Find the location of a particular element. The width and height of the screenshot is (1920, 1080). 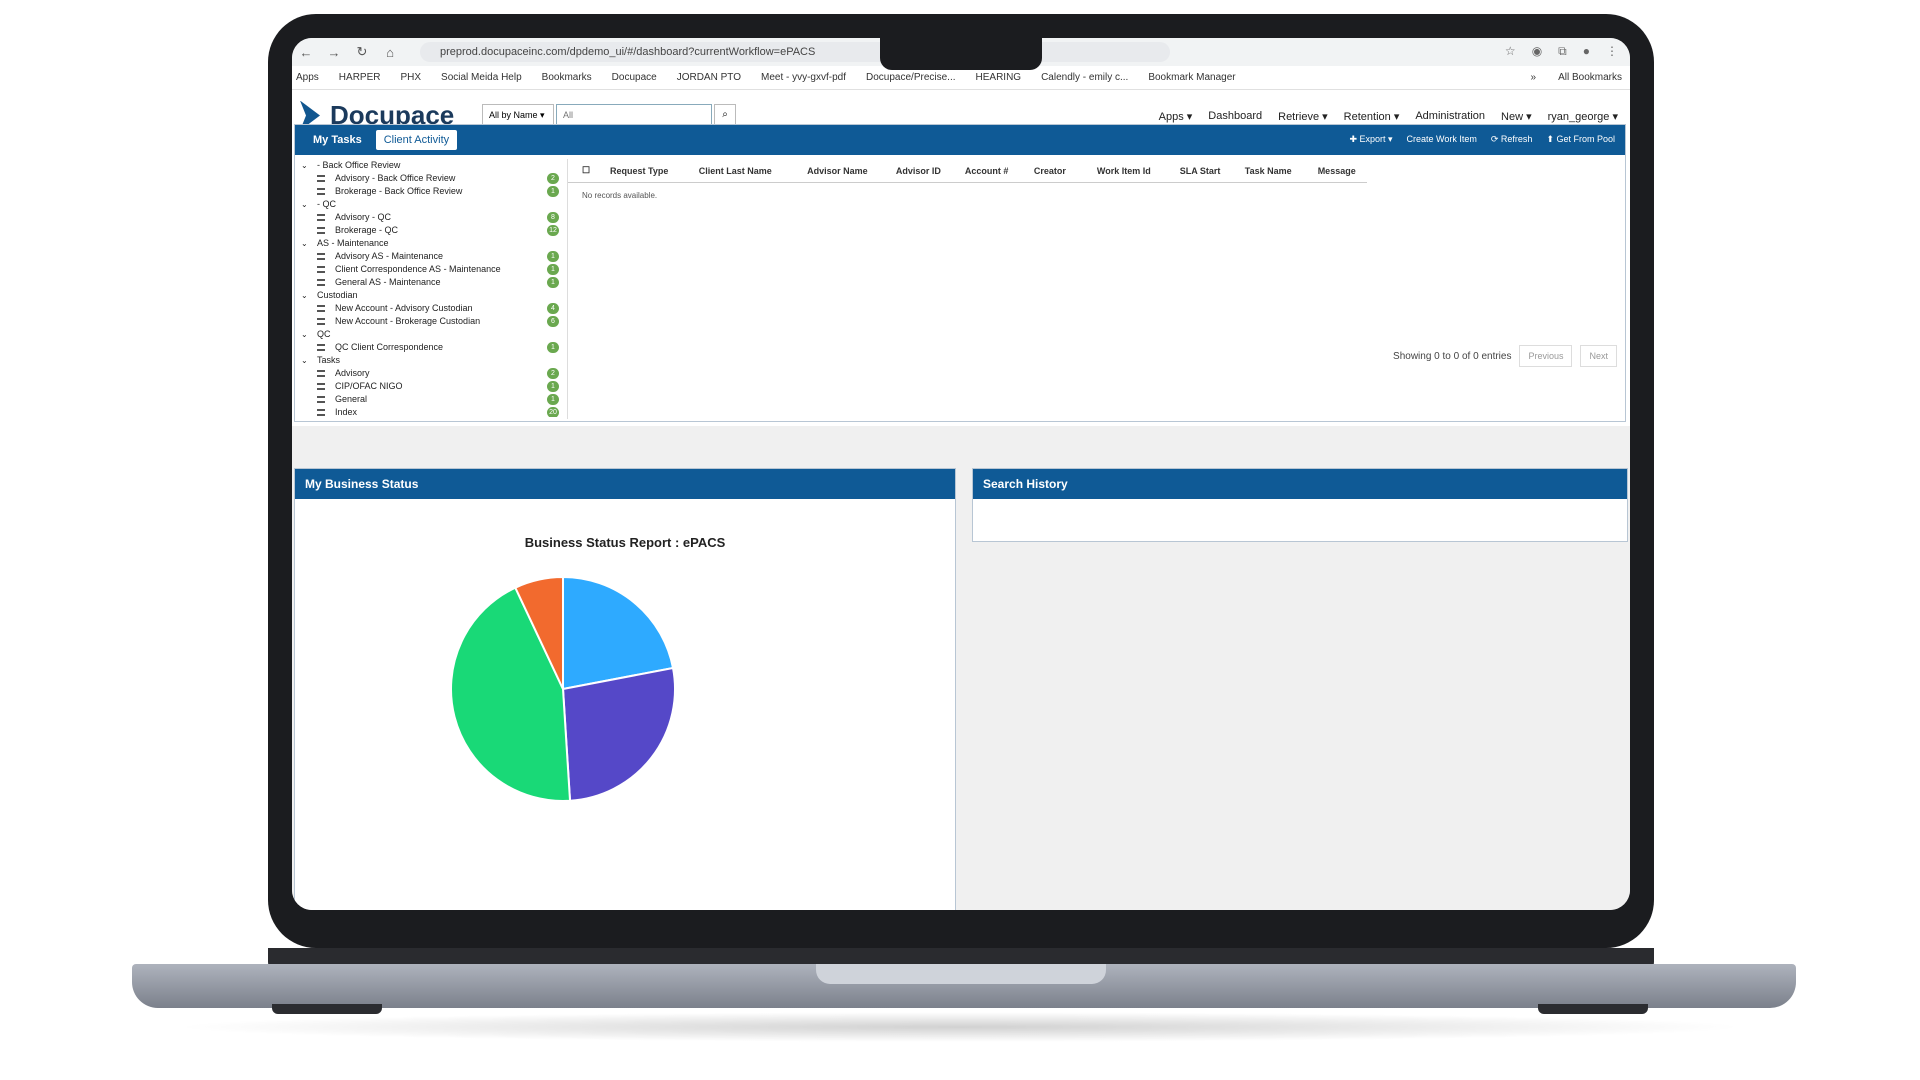

tree-group-label: QC is located at coordinates (324, 334).